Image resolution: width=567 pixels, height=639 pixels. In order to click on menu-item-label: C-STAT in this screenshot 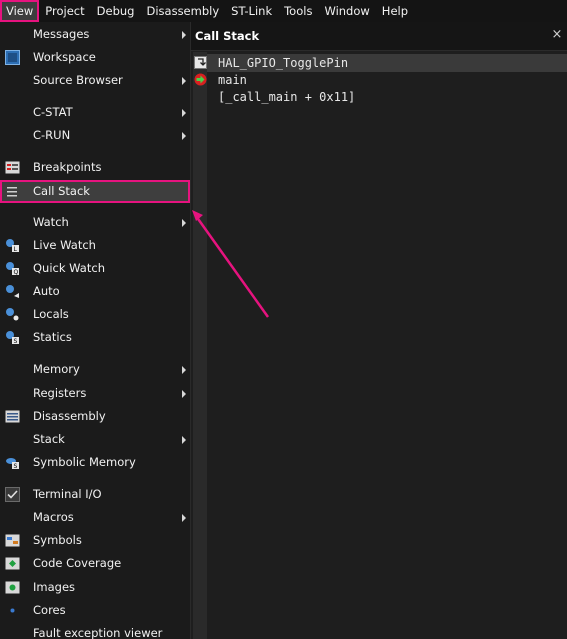, I will do `click(53, 112)`.